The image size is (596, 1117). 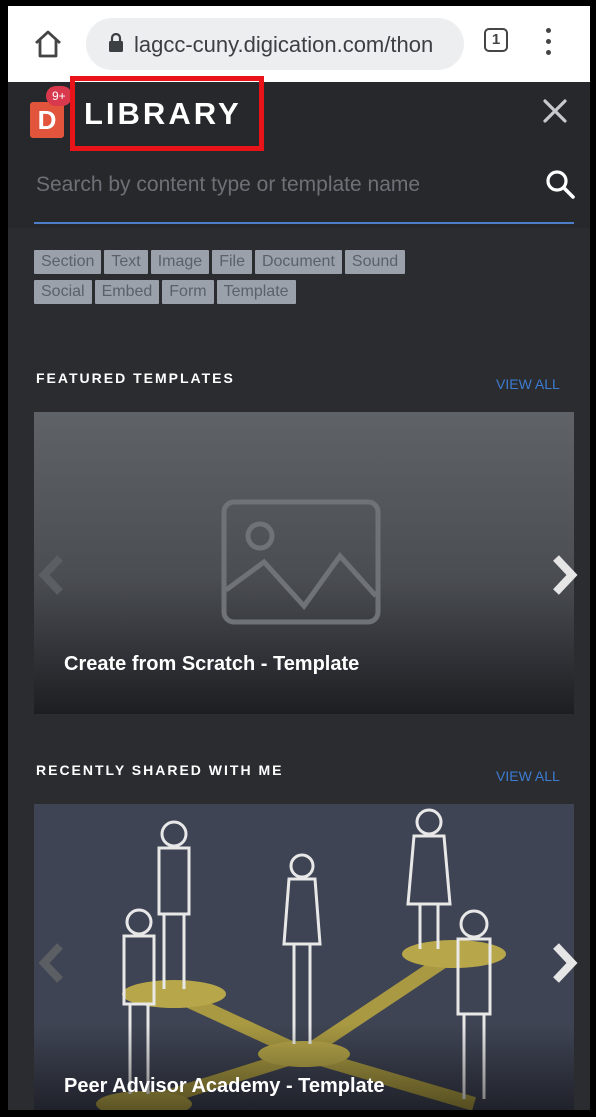 What do you see at coordinates (232, 262) in the screenshot?
I see `filter-chip-file: File` at bounding box center [232, 262].